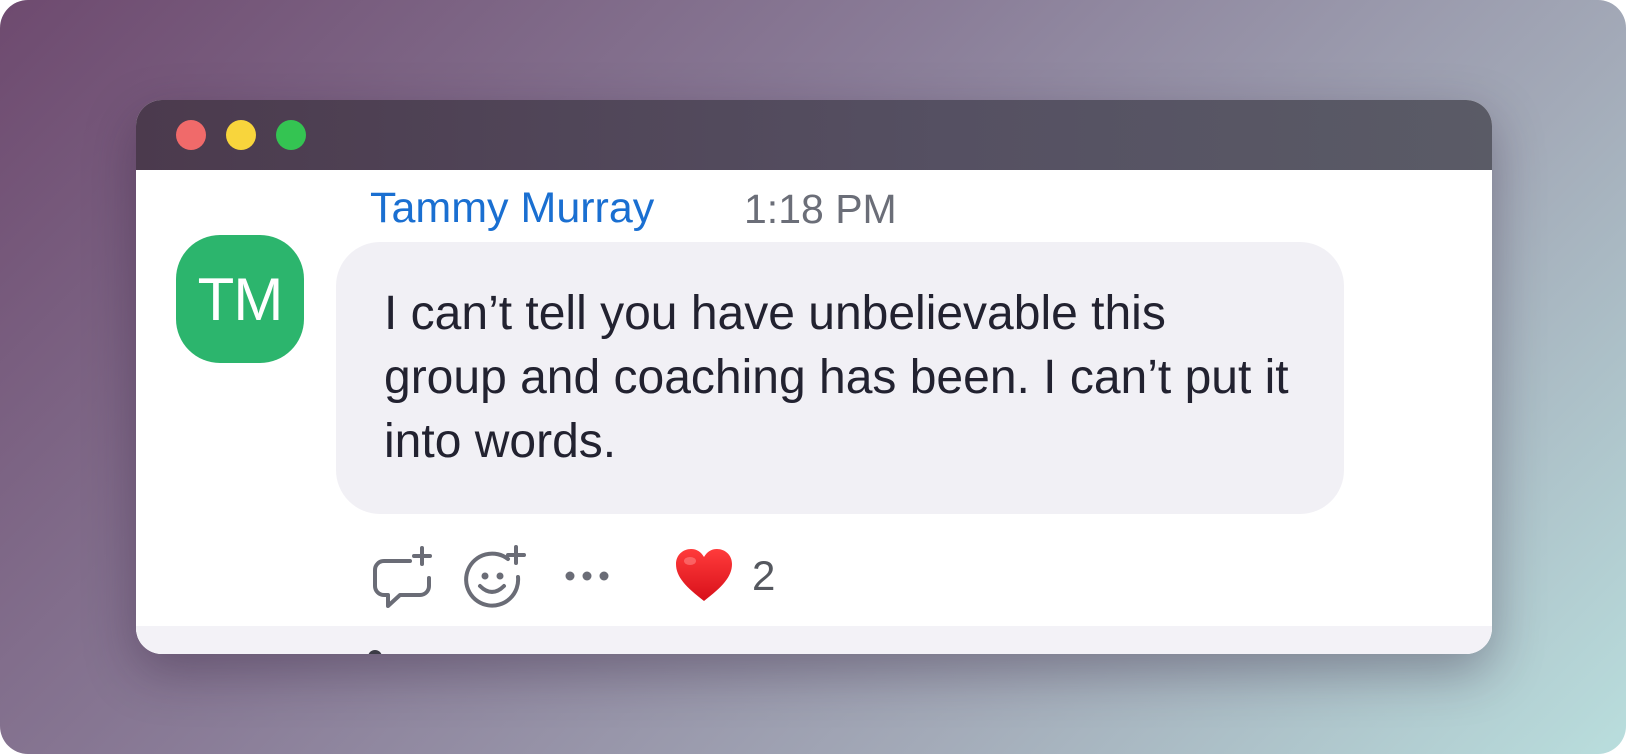 The height and width of the screenshot is (754, 1626). What do you see at coordinates (402, 577) in the screenshot?
I see `reply-in-thread-icon` at bounding box center [402, 577].